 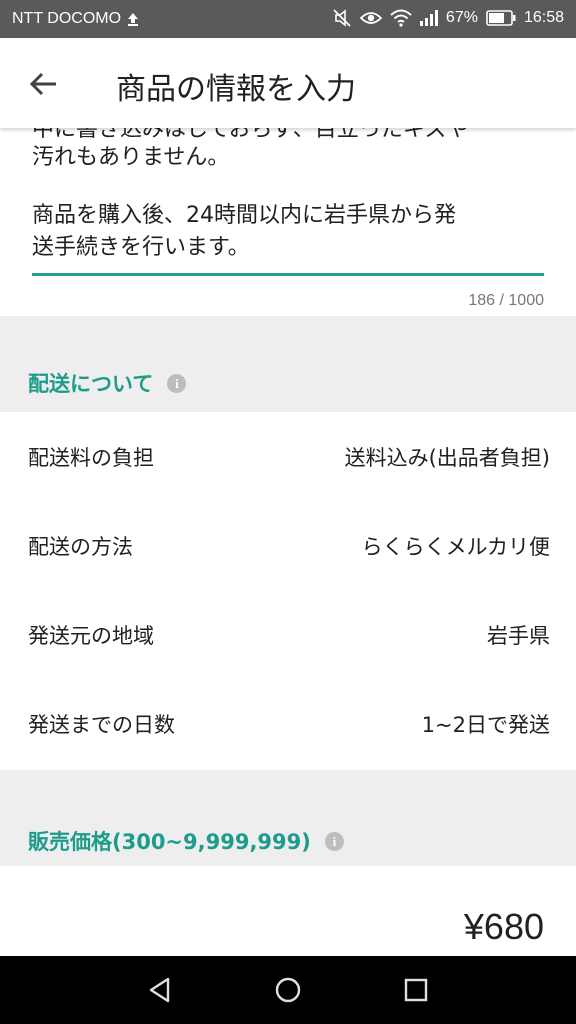 I want to click on character-counter: 186 / 1000, so click(x=506, y=300).